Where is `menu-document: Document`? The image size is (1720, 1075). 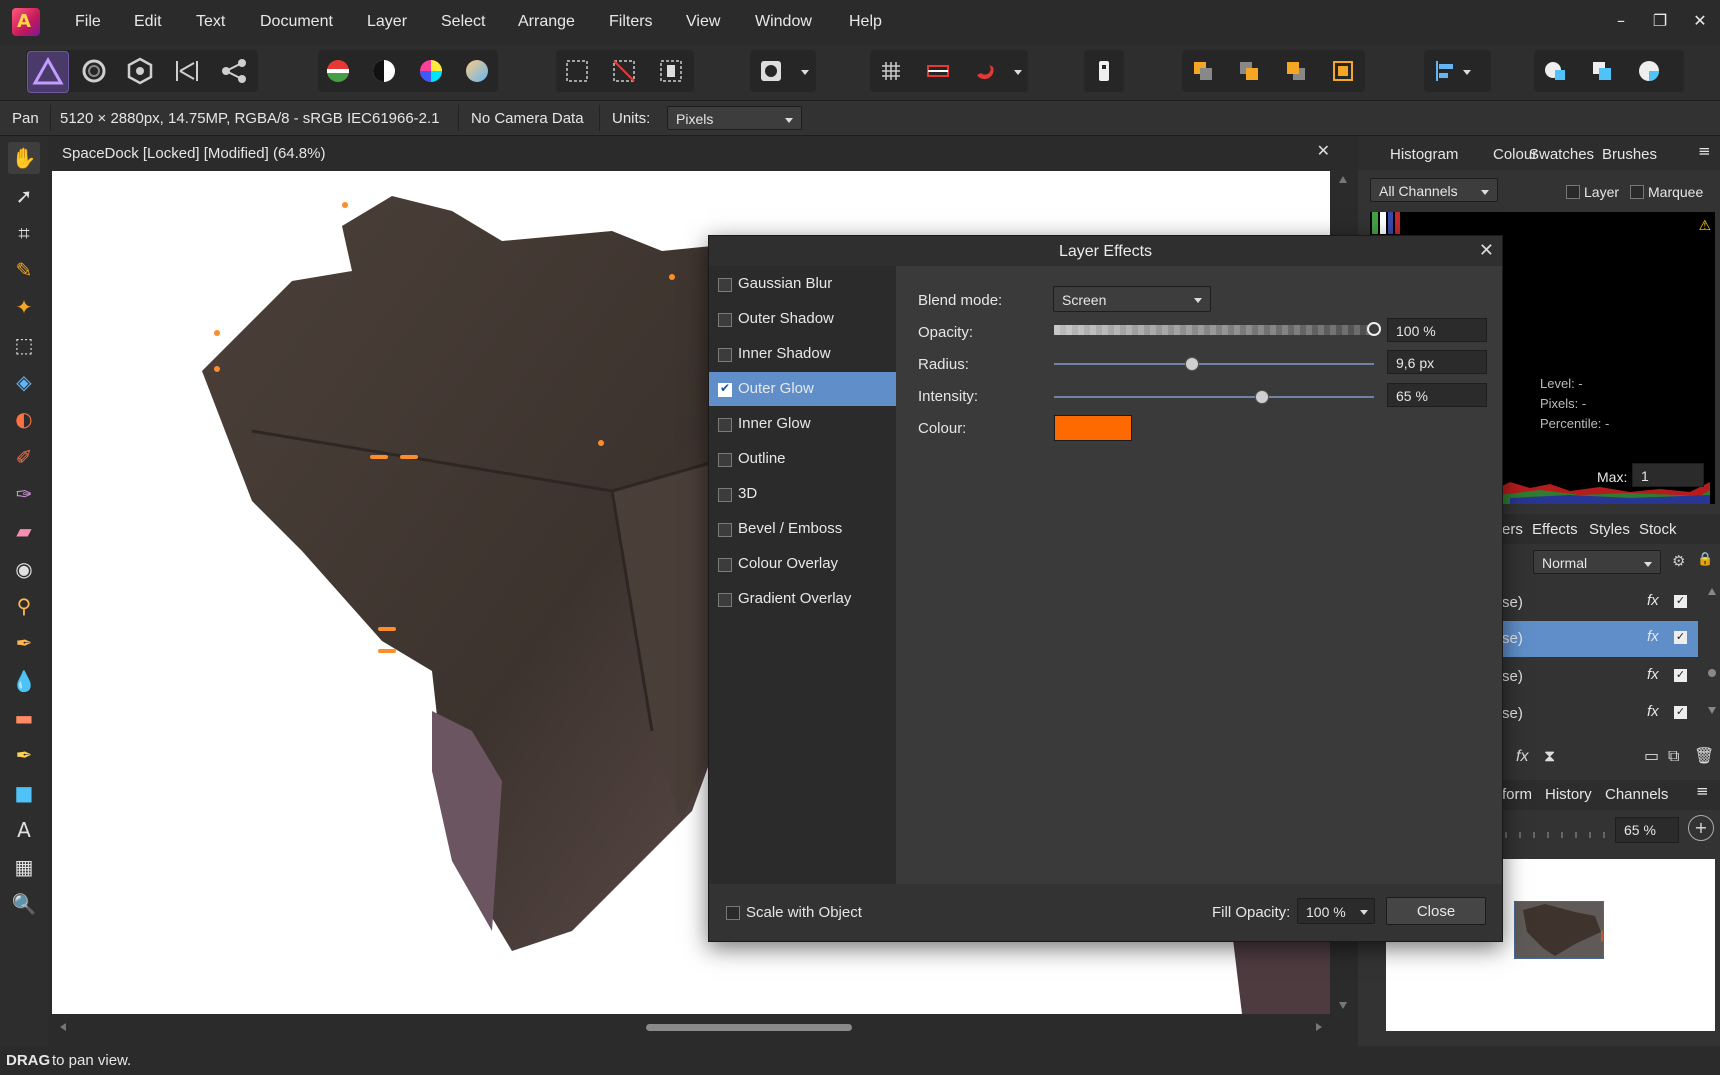 menu-document: Document is located at coordinates (296, 22).